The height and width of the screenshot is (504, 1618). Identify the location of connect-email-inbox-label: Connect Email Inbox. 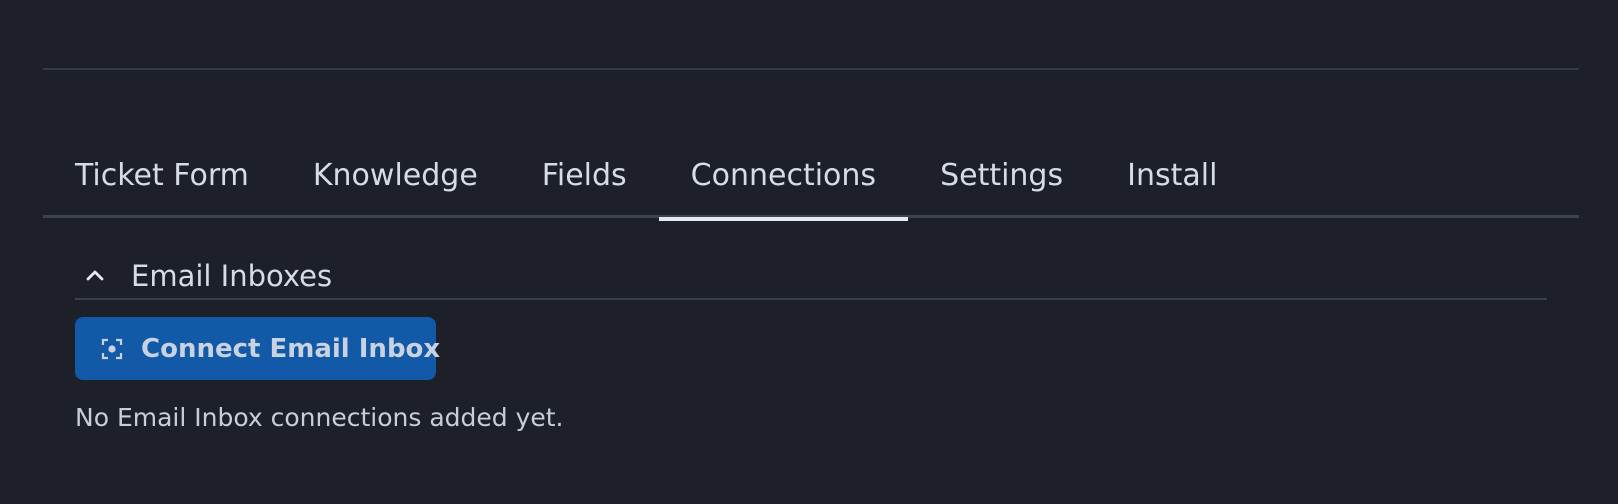
(291, 348).